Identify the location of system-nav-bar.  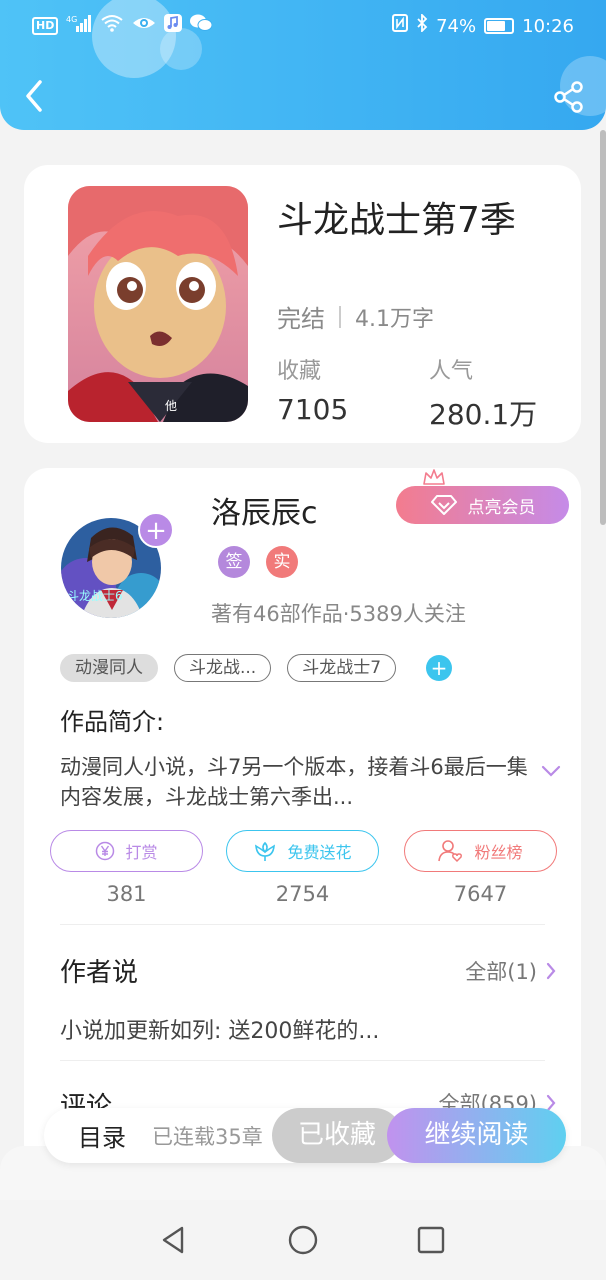
(303, 1240).